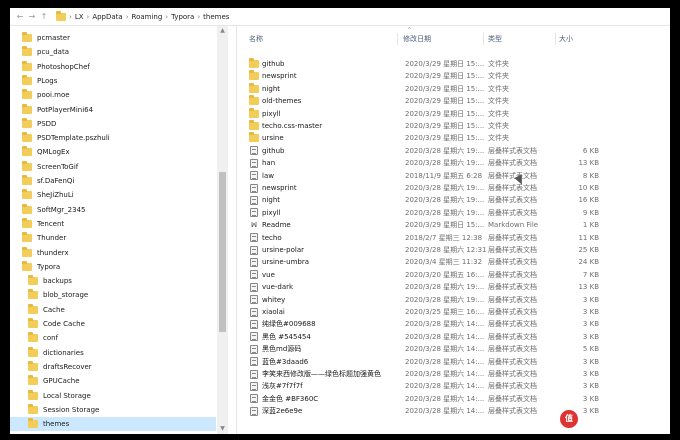  I want to click on file-row: vue 2020/3/20 星期五 16:... 层叠样式表文档 7 KB, so click(447, 275).